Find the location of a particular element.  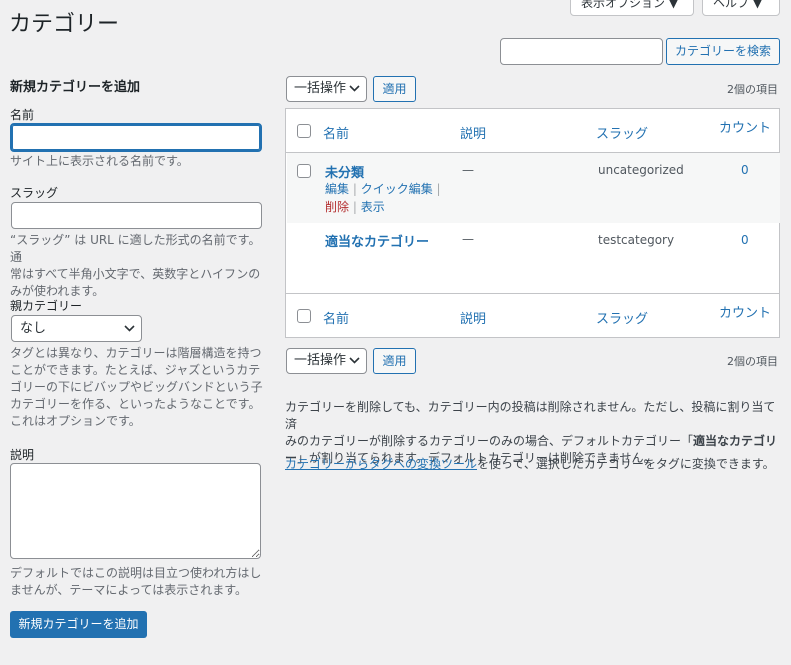

name-field is located at coordinates (136, 137).